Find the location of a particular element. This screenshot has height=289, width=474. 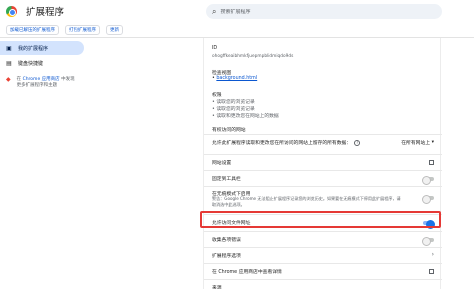

top-bar: 扩展程序 ⌕ is located at coordinates (237, 11).